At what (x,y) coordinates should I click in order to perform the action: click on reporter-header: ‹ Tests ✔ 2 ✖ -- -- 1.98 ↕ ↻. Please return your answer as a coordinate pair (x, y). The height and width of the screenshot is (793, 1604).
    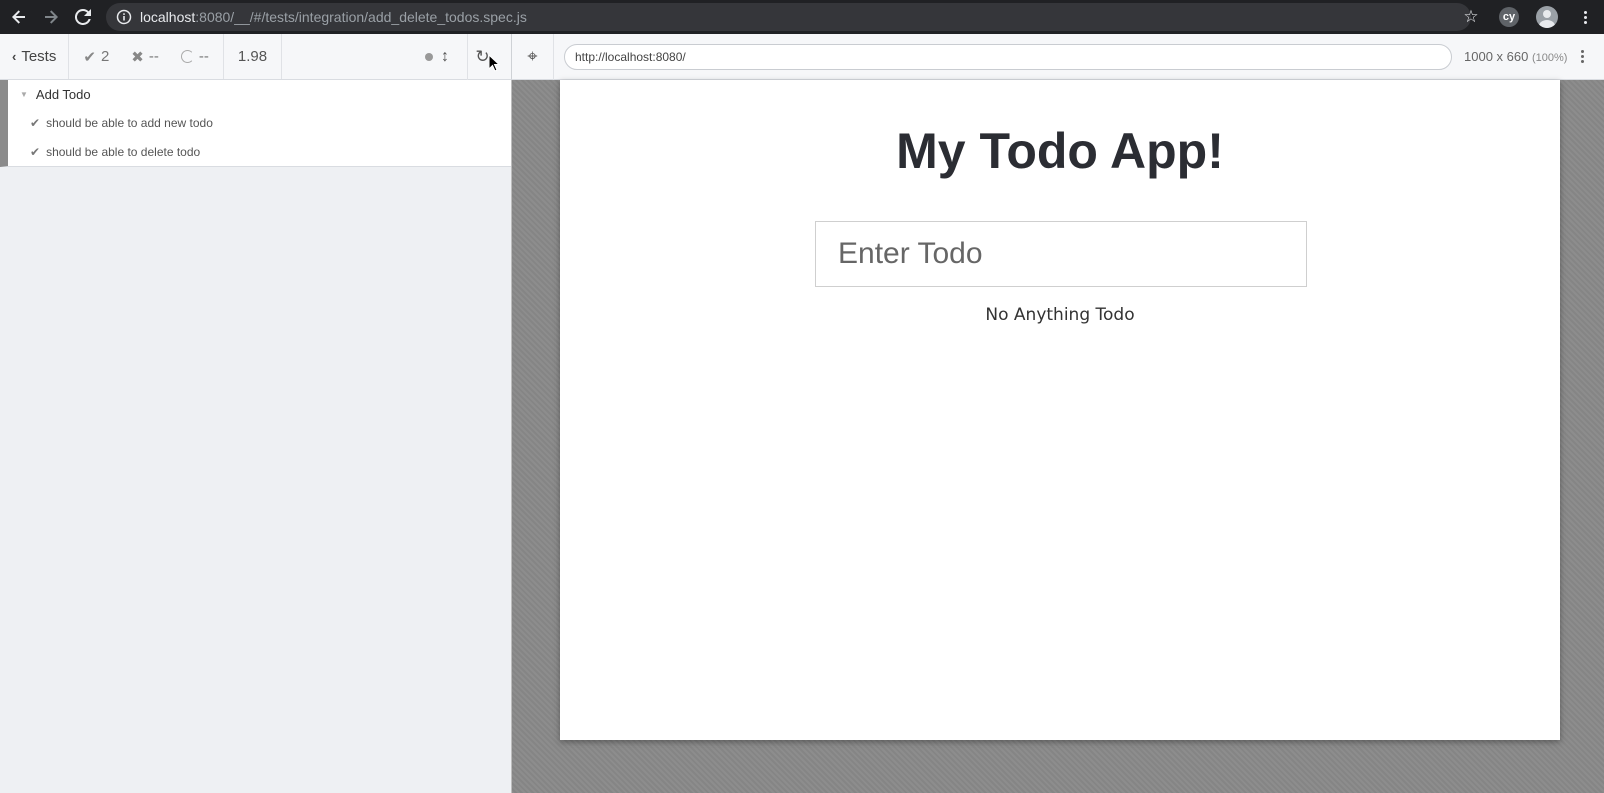
    Looking at the image, I should click on (255, 56).